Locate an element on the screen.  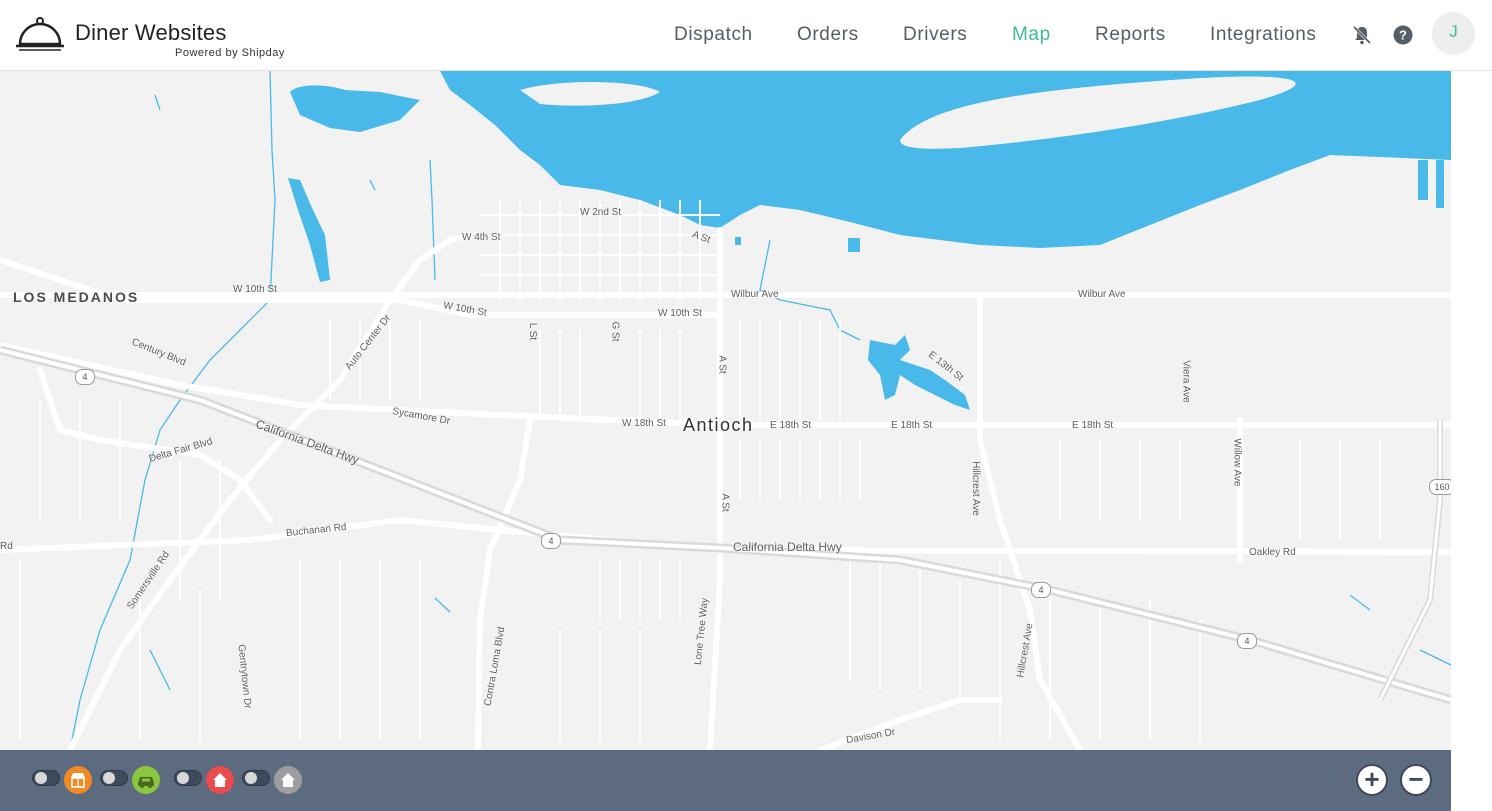
area-label-los-medanos: LOS MEDANOS is located at coordinates (76, 297).